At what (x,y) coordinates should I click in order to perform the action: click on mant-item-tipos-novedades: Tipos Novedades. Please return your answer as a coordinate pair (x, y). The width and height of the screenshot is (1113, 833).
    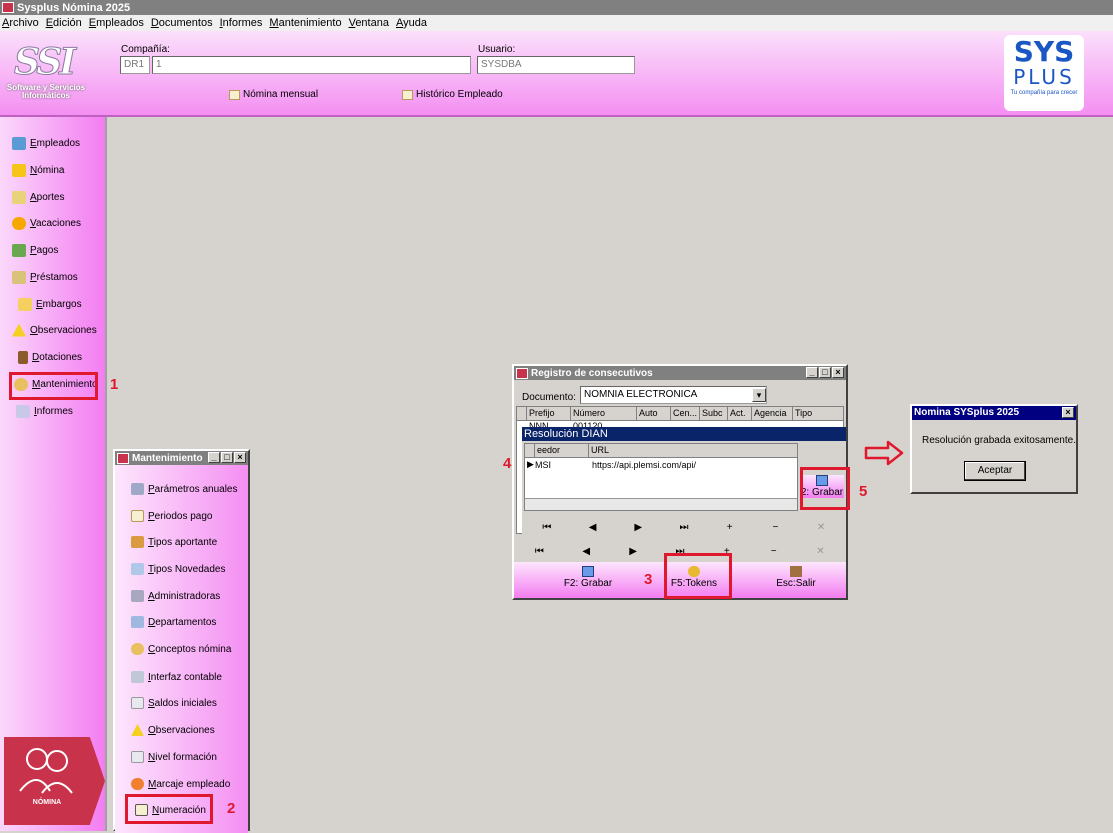
    Looking at the image, I should click on (178, 569).